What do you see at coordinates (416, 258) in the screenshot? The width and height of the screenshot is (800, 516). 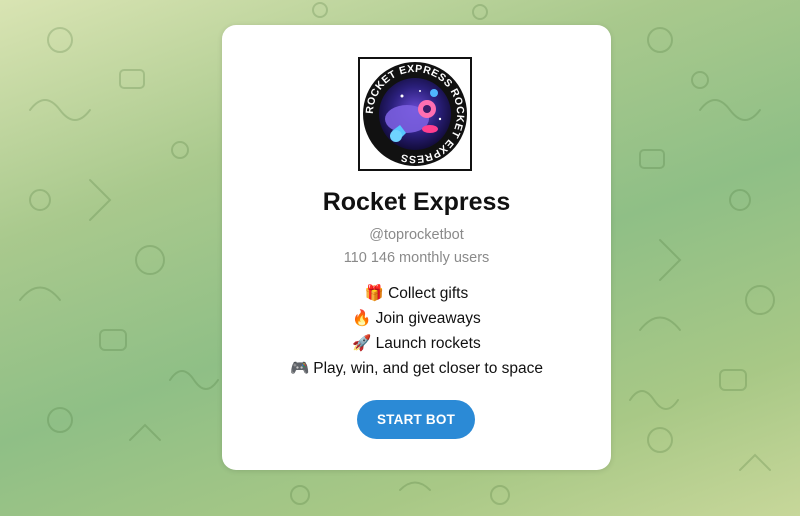 I see `monthly-users-count: 110 146 monthly users` at bounding box center [416, 258].